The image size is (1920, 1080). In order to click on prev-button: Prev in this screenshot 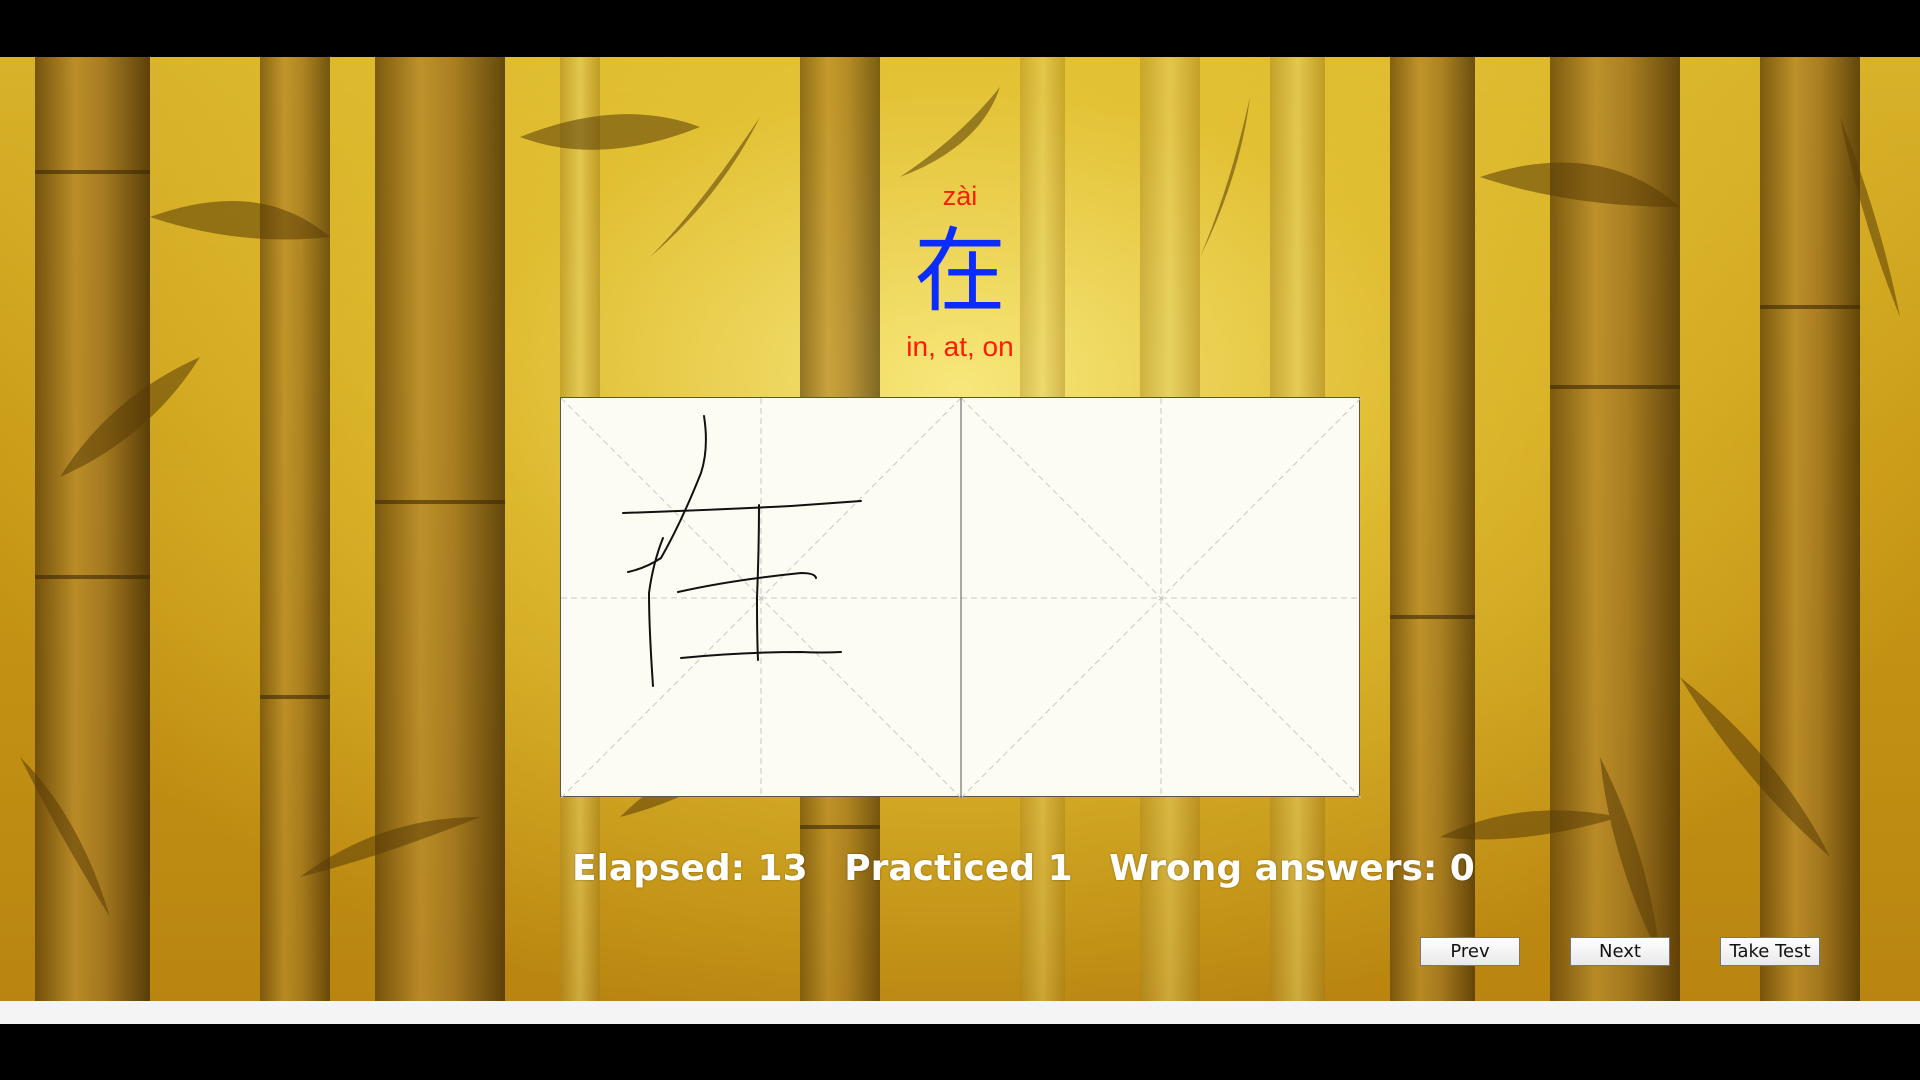, I will do `click(1470, 951)`.